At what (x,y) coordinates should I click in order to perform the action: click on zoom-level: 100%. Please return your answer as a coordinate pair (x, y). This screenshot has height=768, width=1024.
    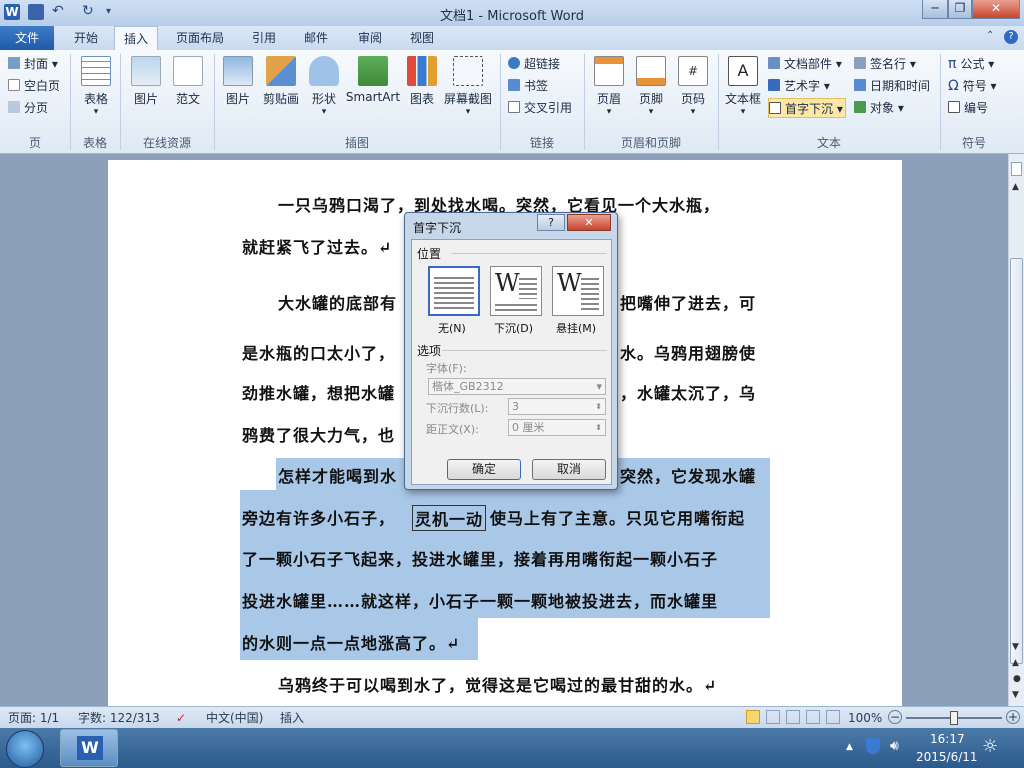
    Looking at the image, I should click on (865, 718).